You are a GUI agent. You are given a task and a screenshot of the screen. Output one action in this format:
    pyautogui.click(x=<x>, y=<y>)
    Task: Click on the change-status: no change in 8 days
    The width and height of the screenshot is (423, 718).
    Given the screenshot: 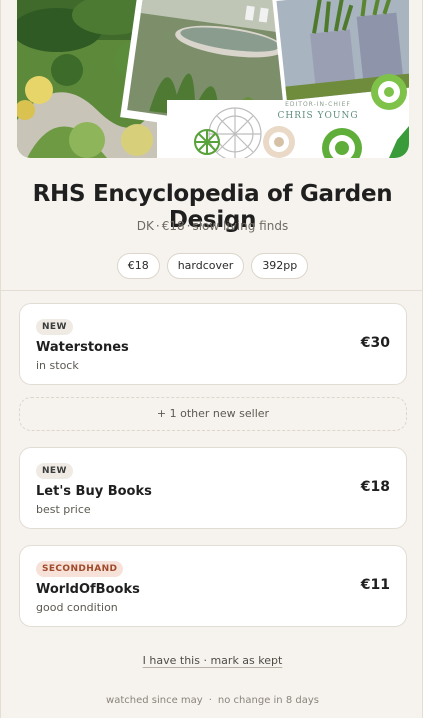 What is the action you would take?
    pyautogui.click(x=268, y=700)
    